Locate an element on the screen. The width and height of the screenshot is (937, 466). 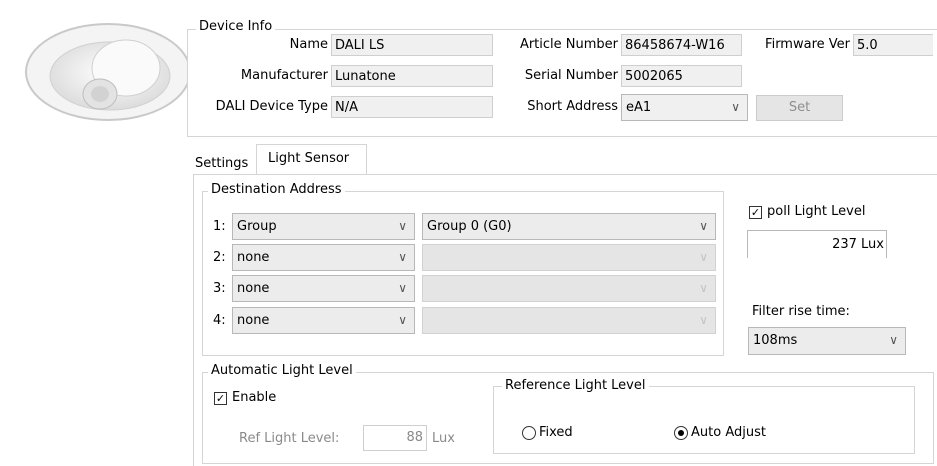
manufacturer-label: Manufacturer is located at coordinates (284, 75).